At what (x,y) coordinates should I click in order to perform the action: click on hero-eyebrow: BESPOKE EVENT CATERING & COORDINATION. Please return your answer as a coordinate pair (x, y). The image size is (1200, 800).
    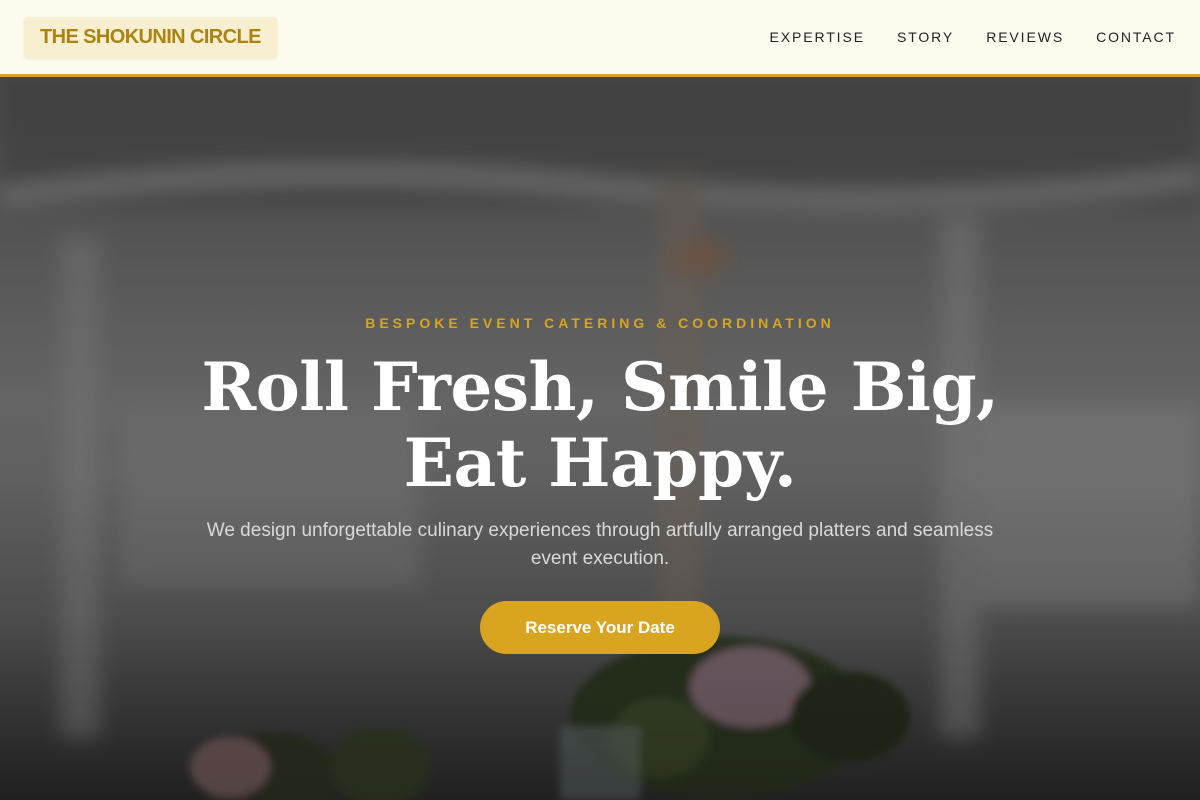
    Looking at the image, I should click on (600, 323).